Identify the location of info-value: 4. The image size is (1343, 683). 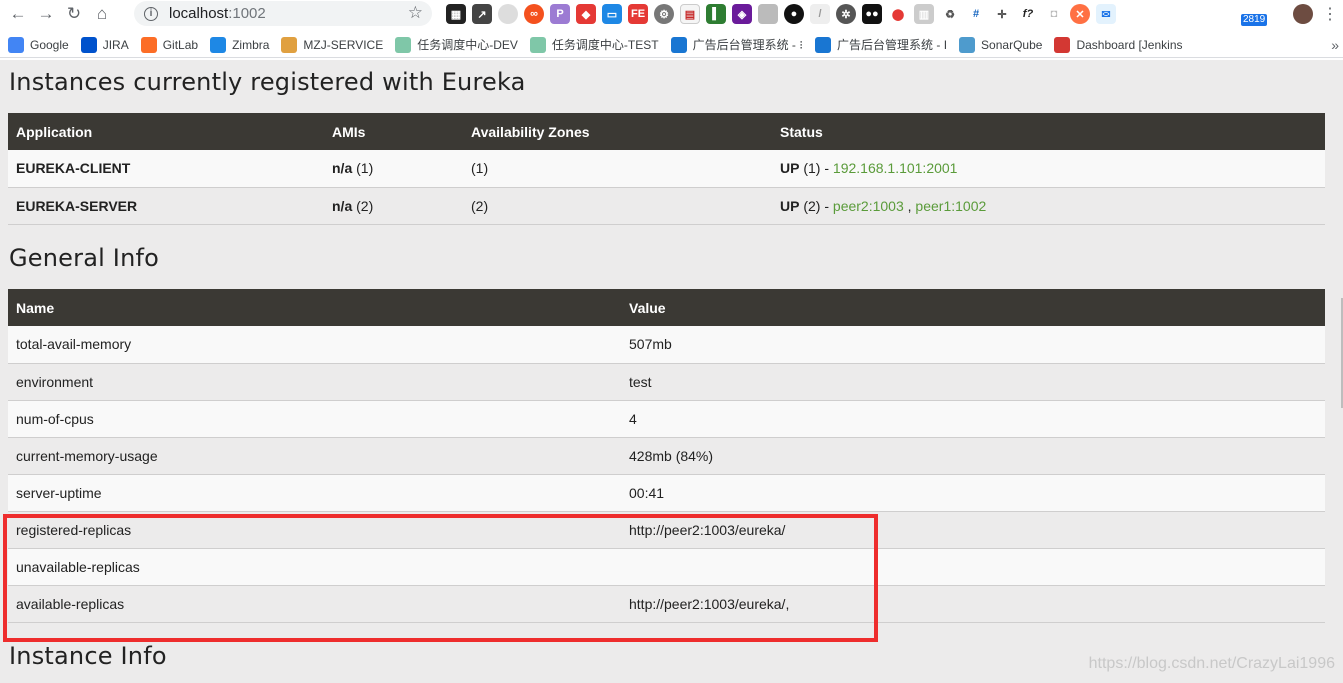
(973, 419).